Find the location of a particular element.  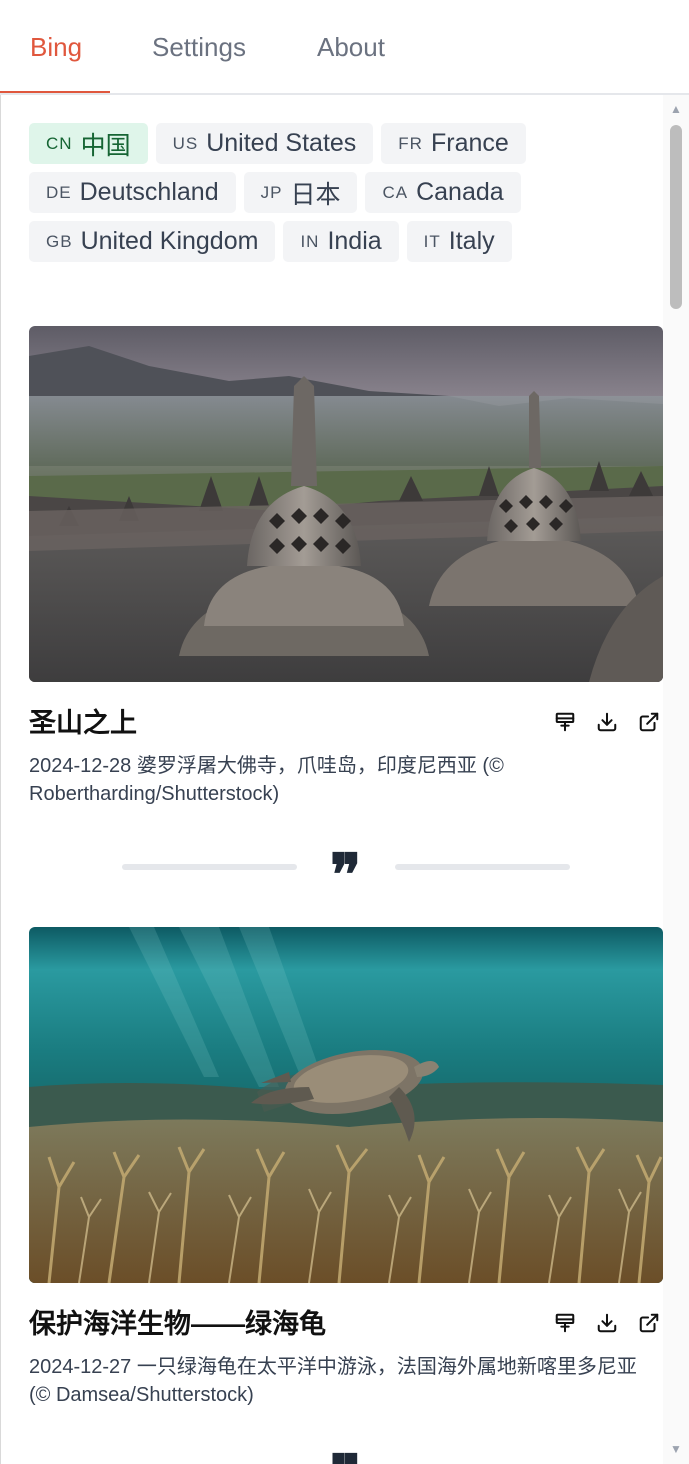

region-name: Italy is located at coordinates (471, 241).